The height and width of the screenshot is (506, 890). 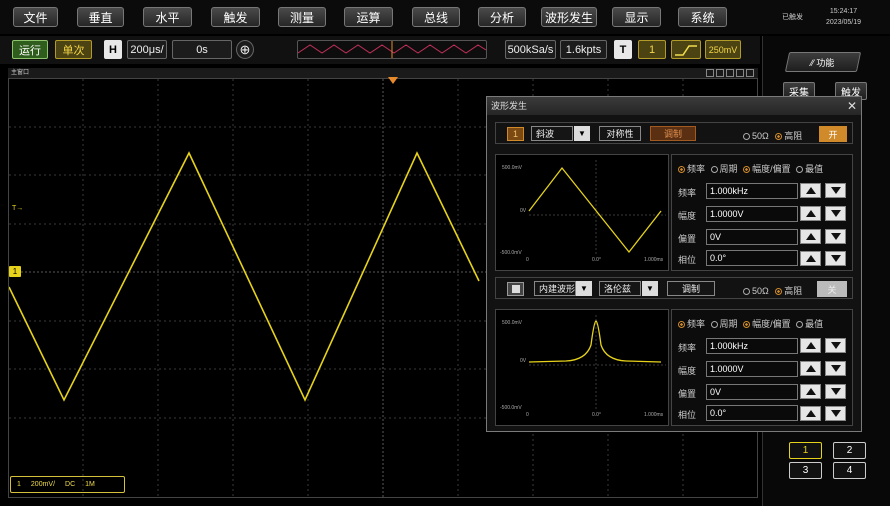 I want to click on channel-1-button: 1, so click(x=805, y=450).